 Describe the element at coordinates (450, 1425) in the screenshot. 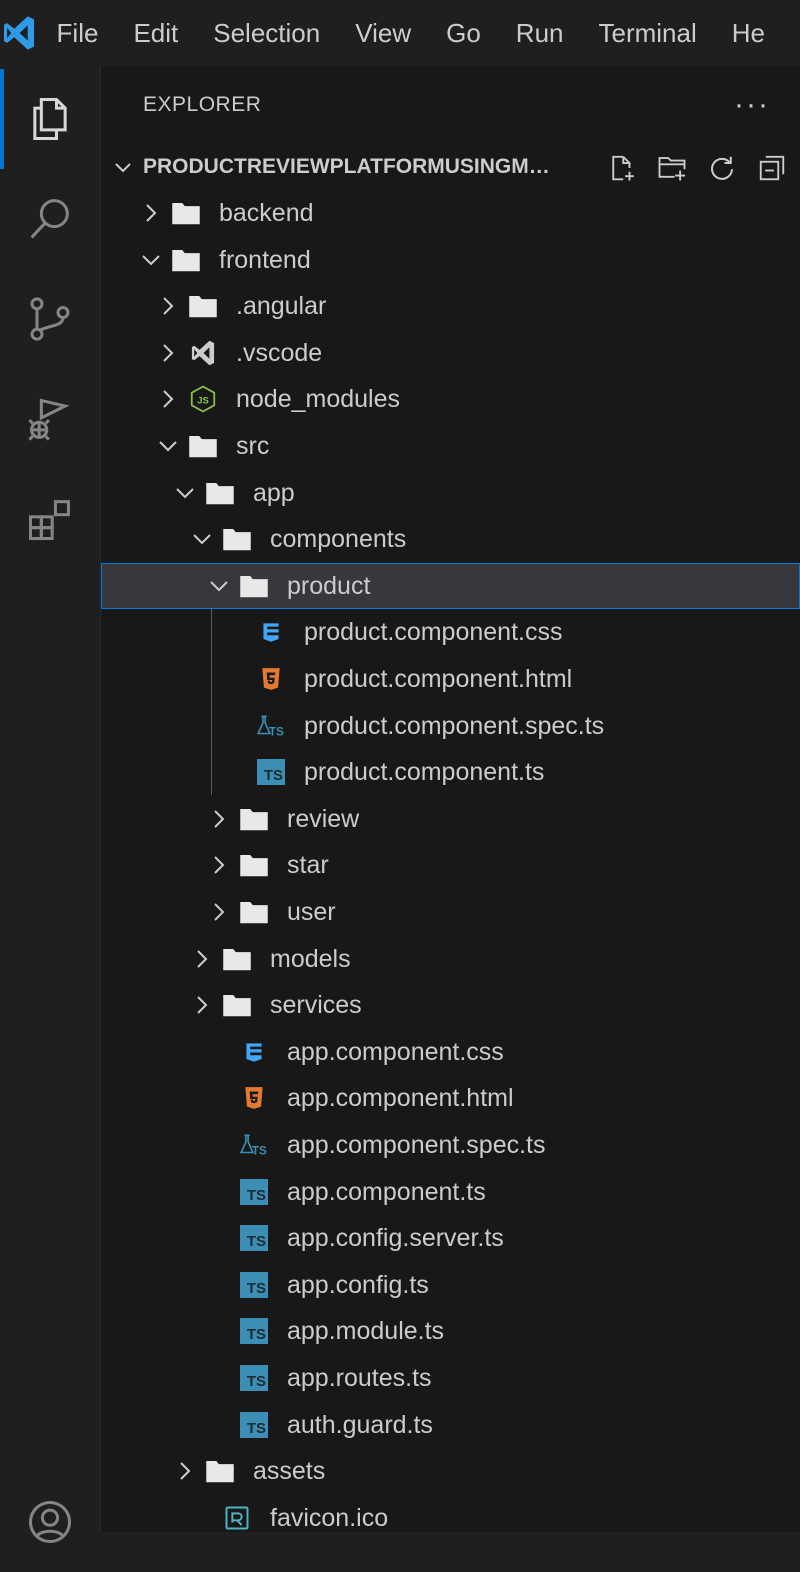

I see `file-row-auth-guard-ts: TS auth.guard.ts` at that location.